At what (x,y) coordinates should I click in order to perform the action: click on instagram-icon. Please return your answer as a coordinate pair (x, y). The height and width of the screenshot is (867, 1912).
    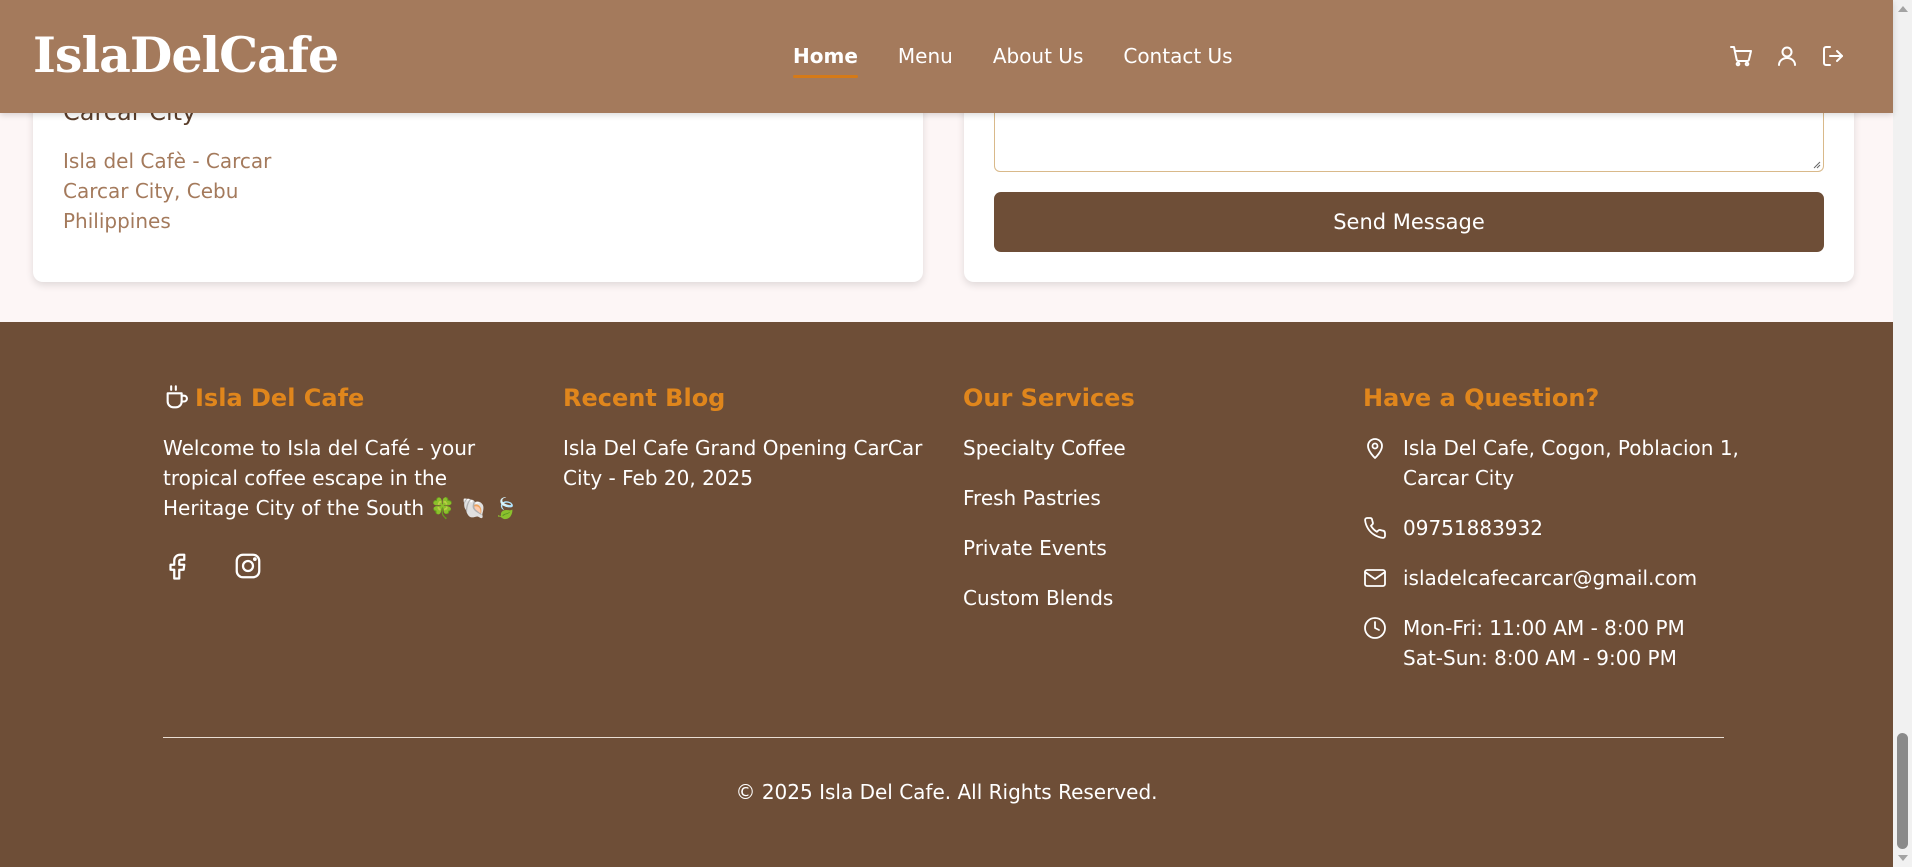
    Looking at the image, I should click on (248, 566).